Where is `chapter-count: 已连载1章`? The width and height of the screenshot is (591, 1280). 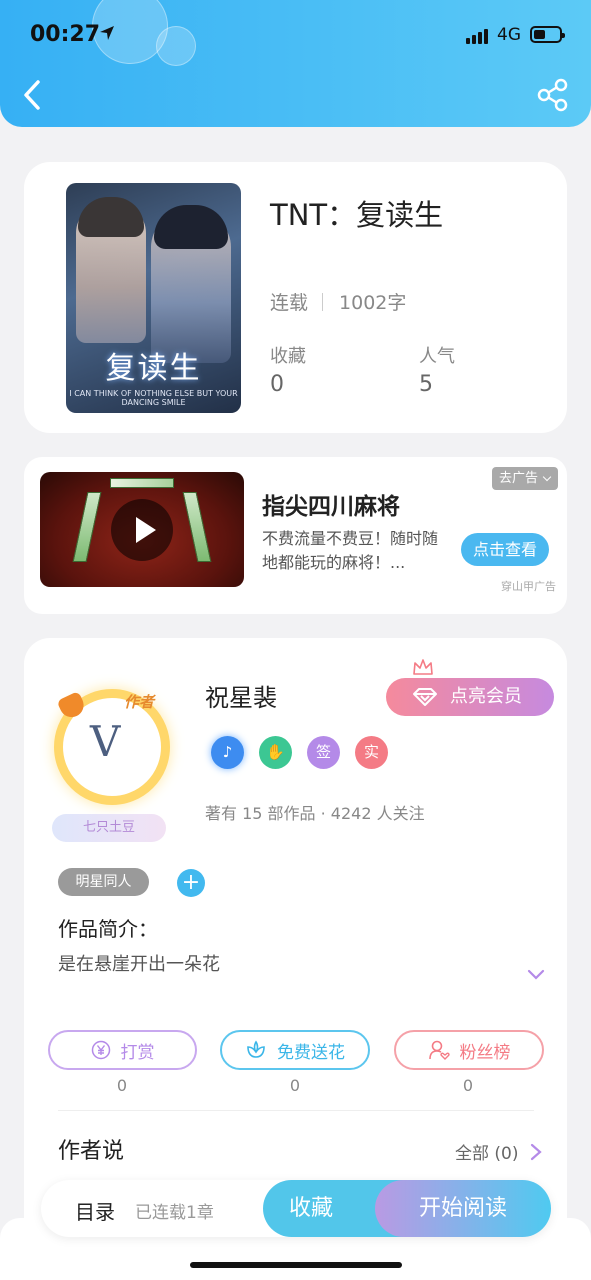
chapter-count: 已连载1章 is located at coordinates (174, 1213).